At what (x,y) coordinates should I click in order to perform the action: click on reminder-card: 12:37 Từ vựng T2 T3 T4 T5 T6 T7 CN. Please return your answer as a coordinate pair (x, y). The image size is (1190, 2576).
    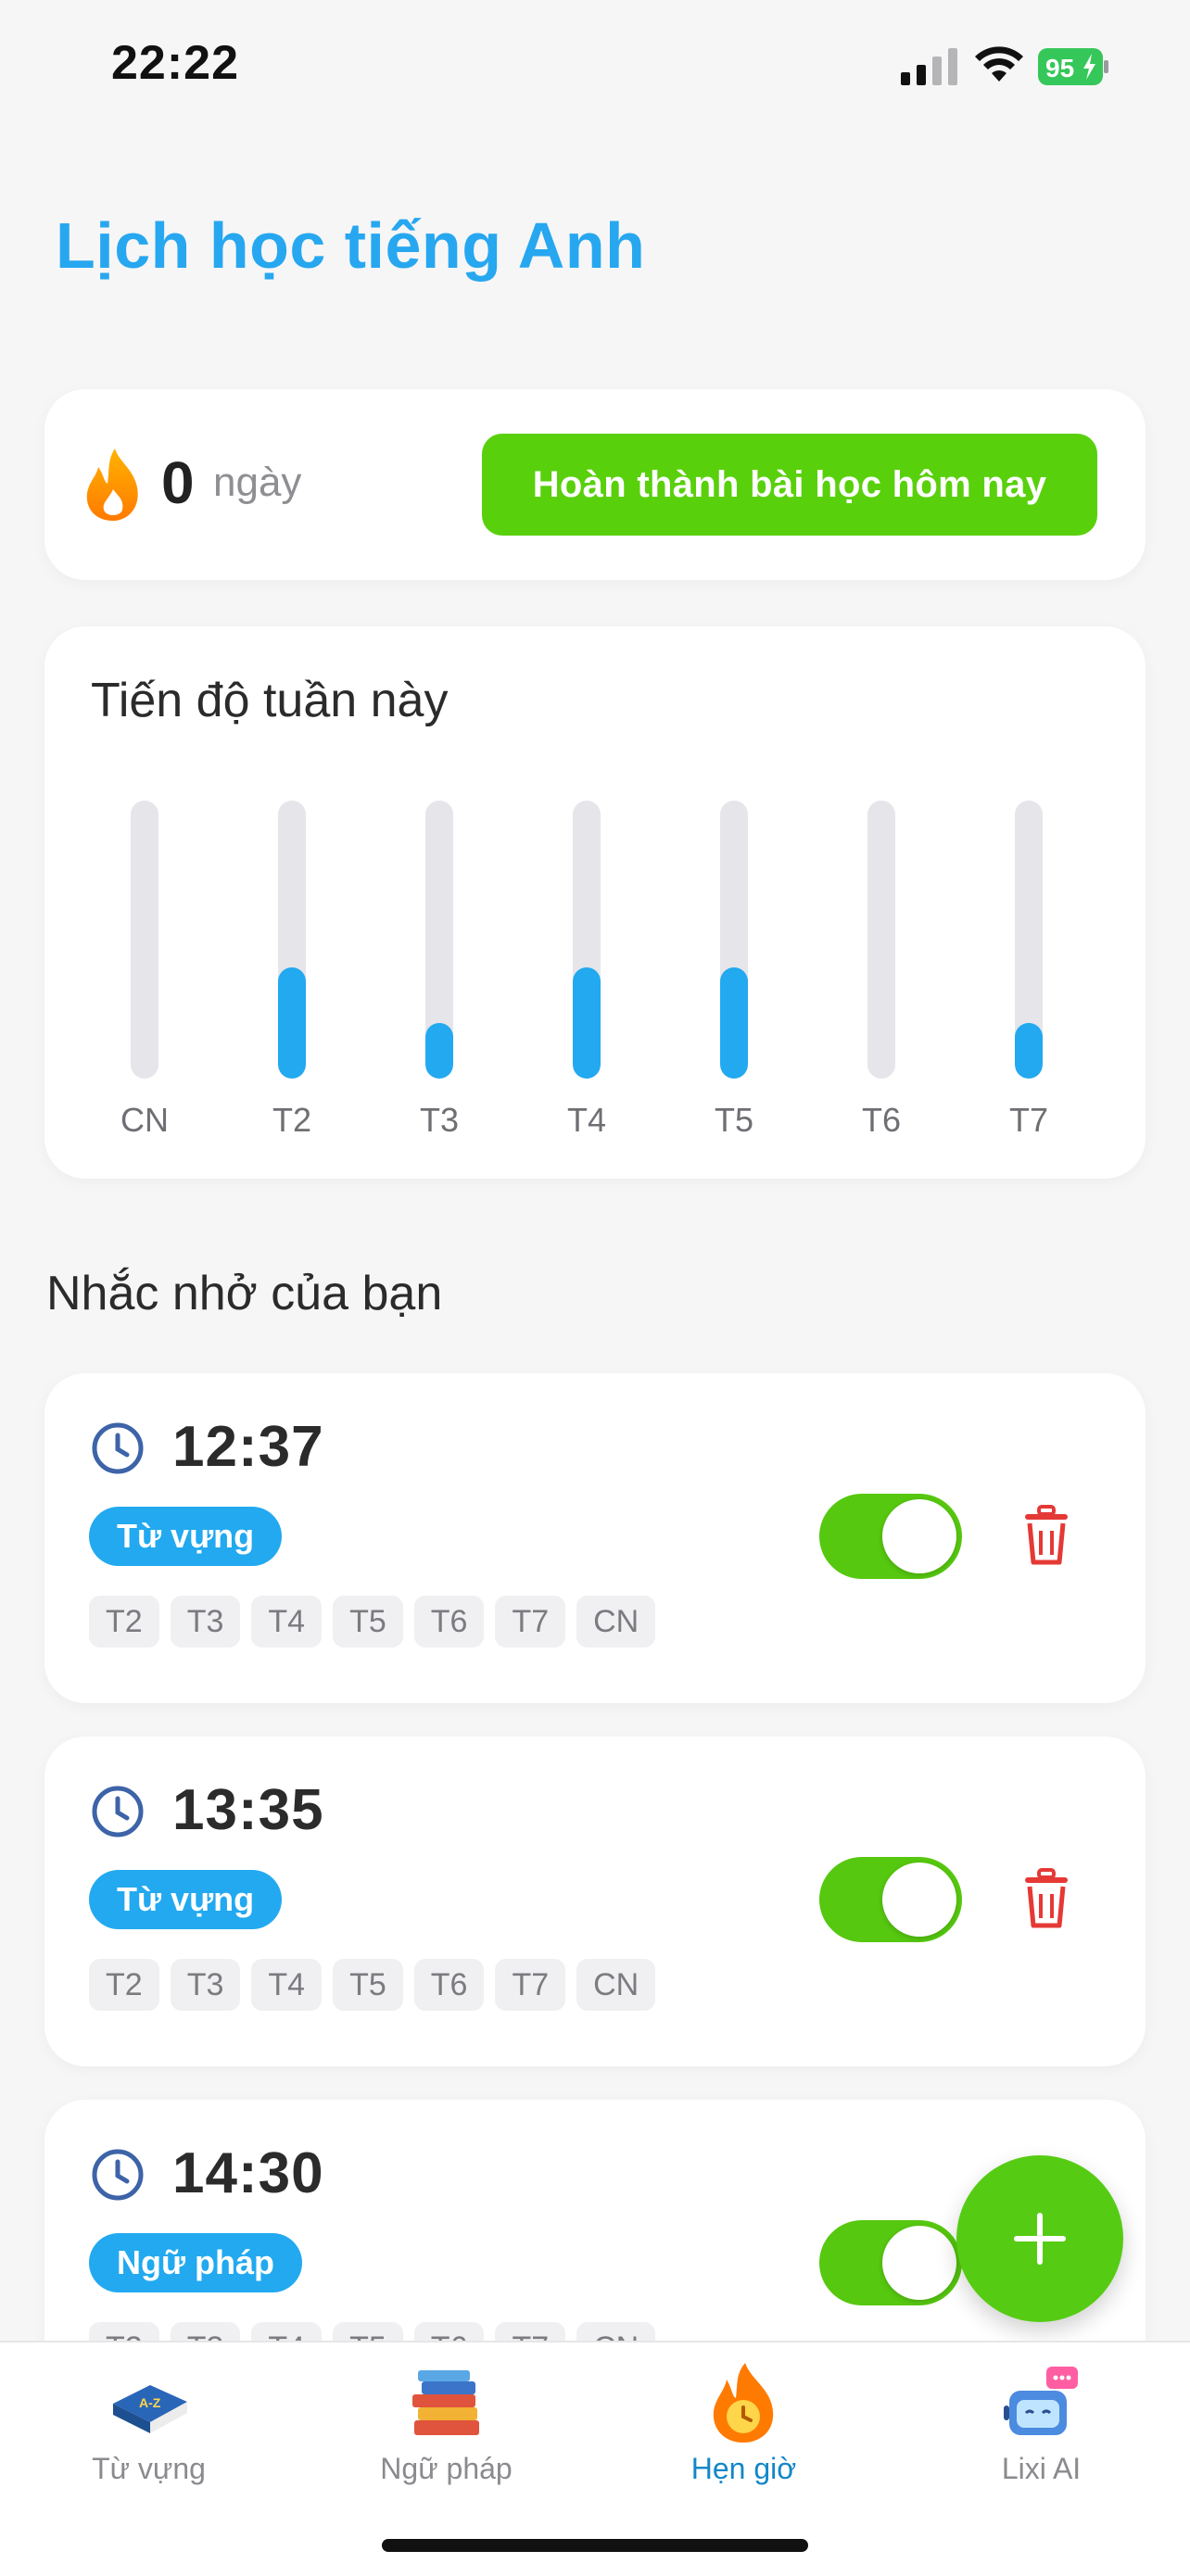
    Looking at the image, I should click on (595, 1538).